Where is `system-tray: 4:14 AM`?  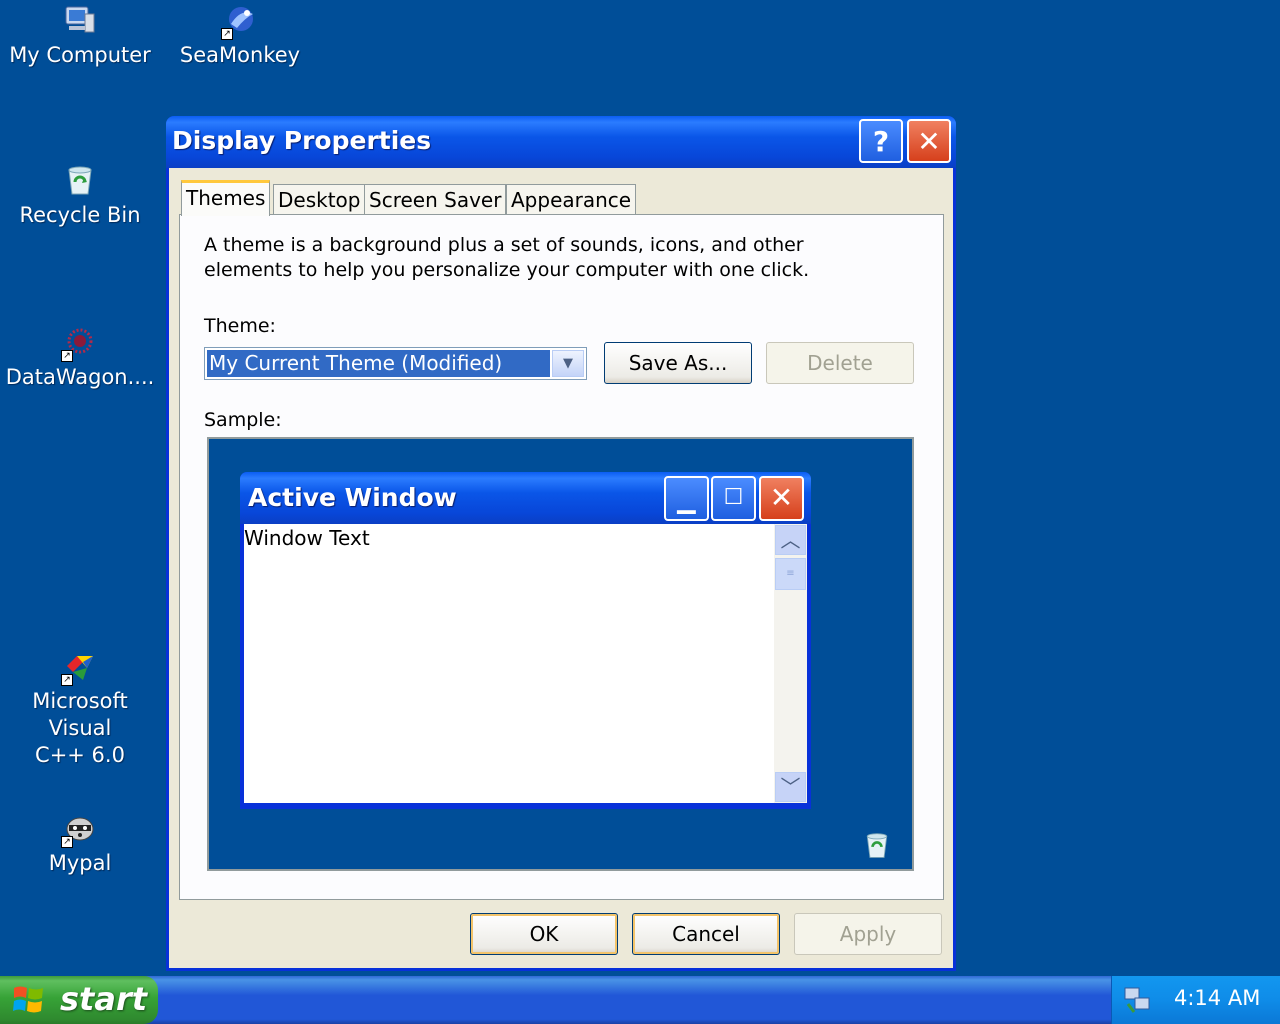 system-tray: 4:14 AM is located at coordinates (1195, 1000).